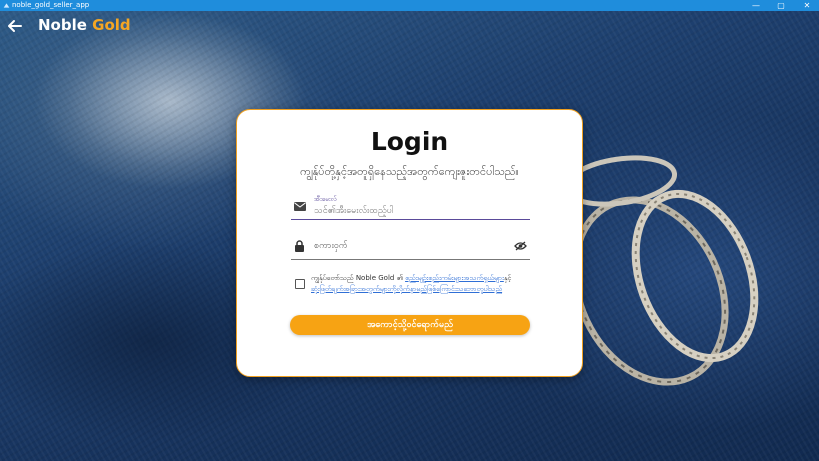 The width and height of the screenshot is (819, 461). I want to click on window-titlebar: noble_gold_seller_app — ▢ ✕, so click(409, 5).